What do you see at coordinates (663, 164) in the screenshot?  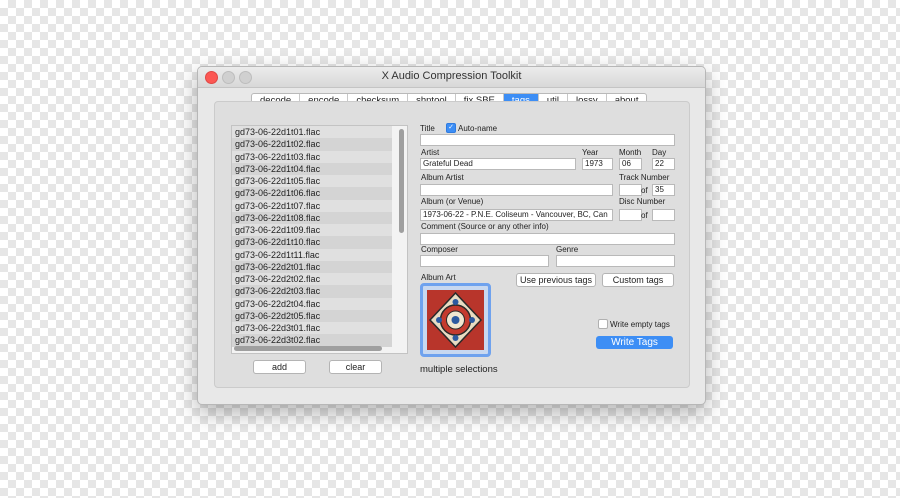 I see `day-field: 22` at bounding box center [663, 164].